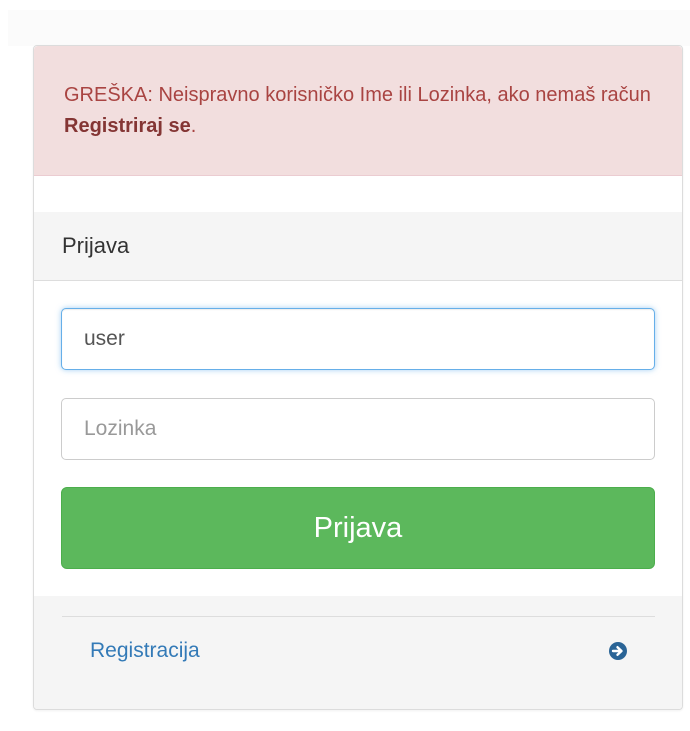 This screenshot has width=690, height=731. Describe the element at coordinates (127, 126) in the screenshot. I see `register-inline-link: Registriraj se` at that location.